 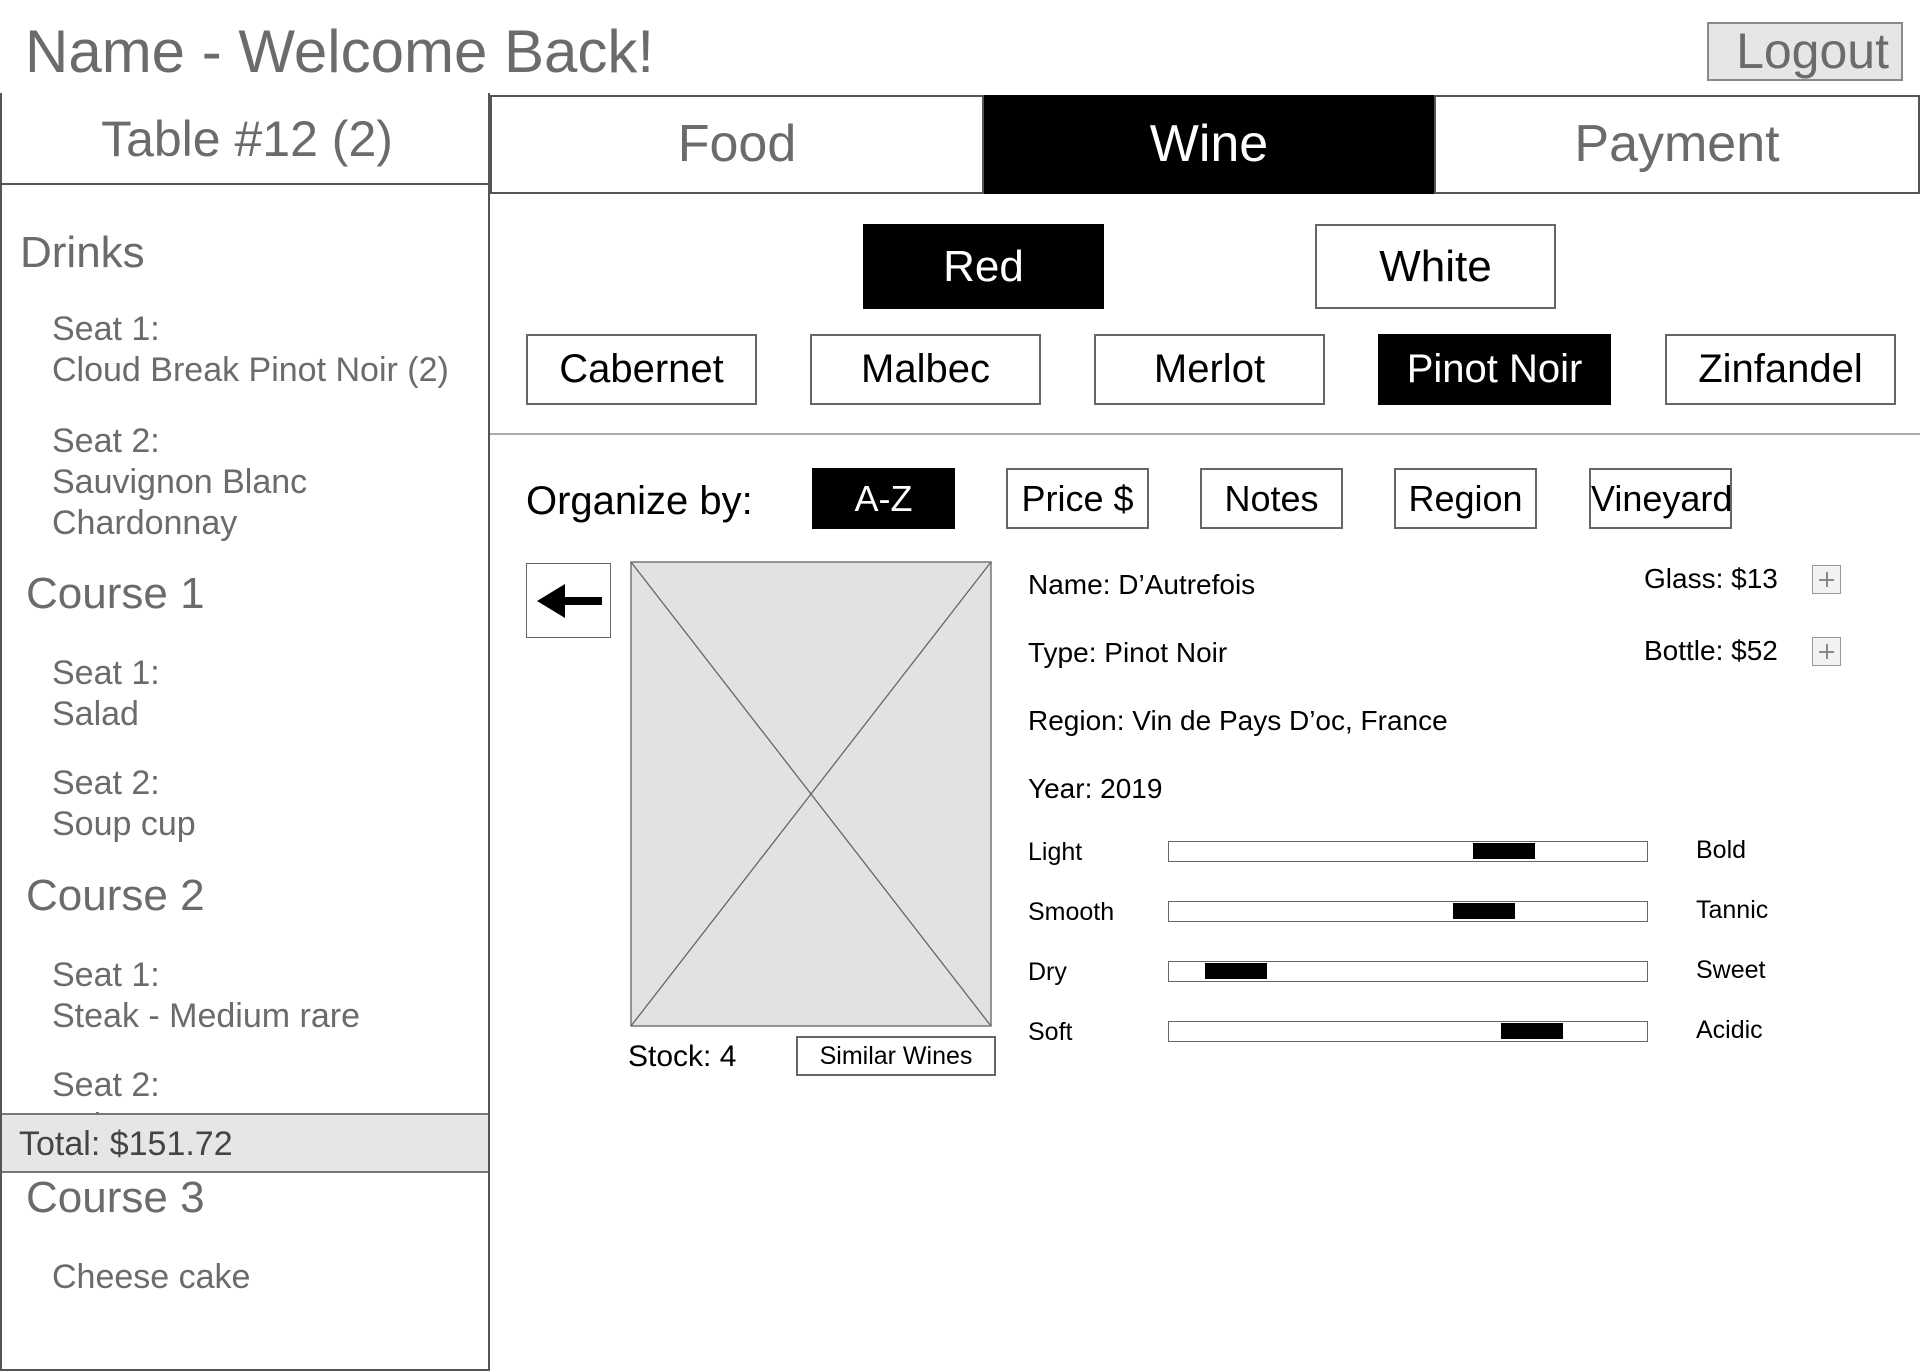 I want to click on section-title-course-1: Course 1, so click(x=115, y=593).